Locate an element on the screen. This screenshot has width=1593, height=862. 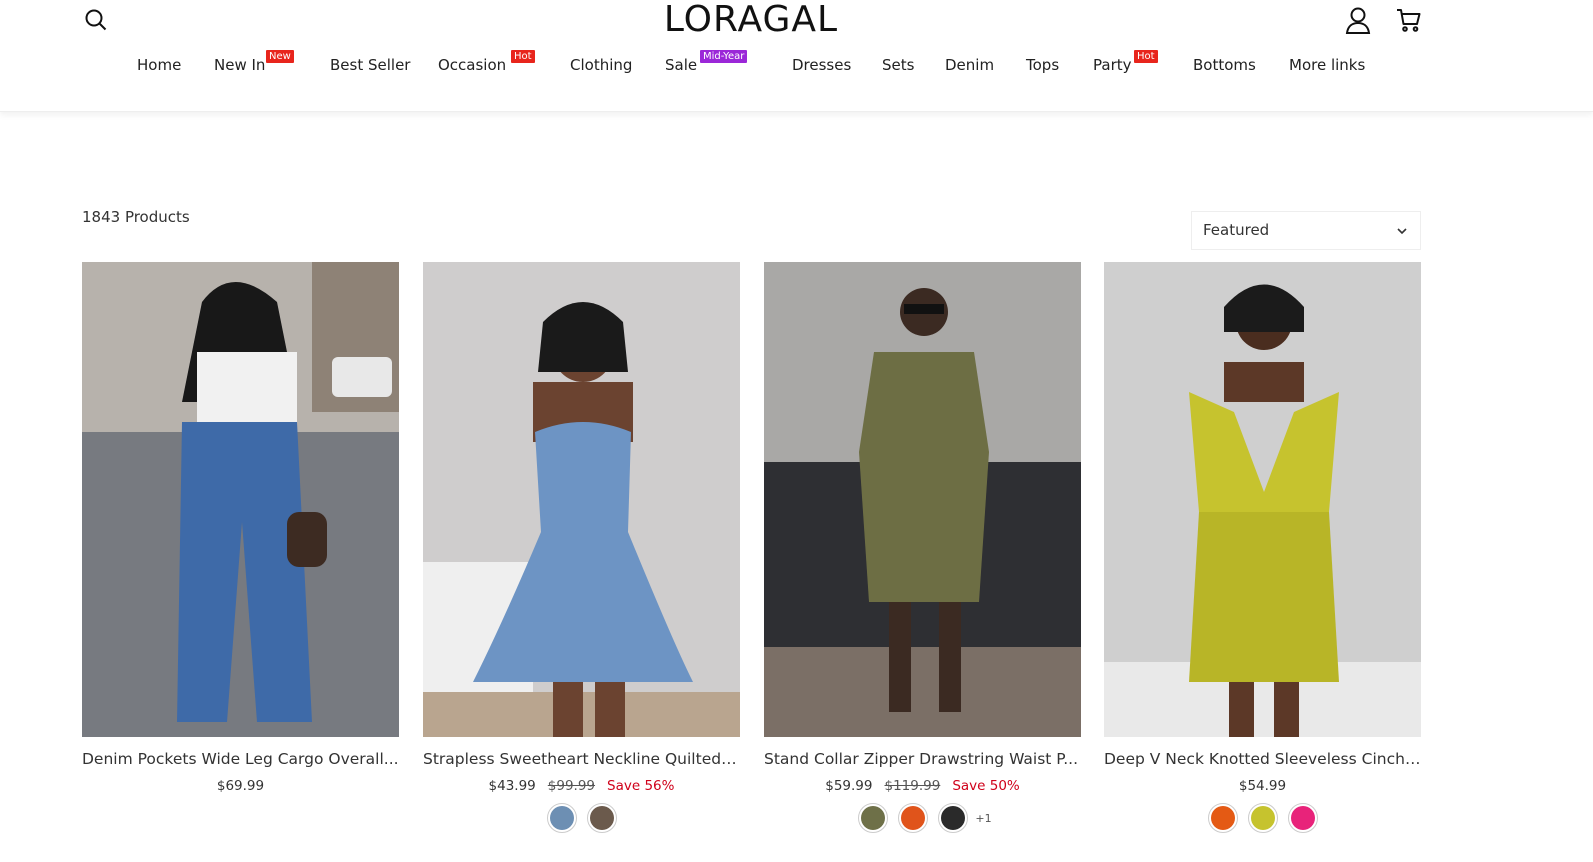
user-icon is located at coordinates (1358, 20).